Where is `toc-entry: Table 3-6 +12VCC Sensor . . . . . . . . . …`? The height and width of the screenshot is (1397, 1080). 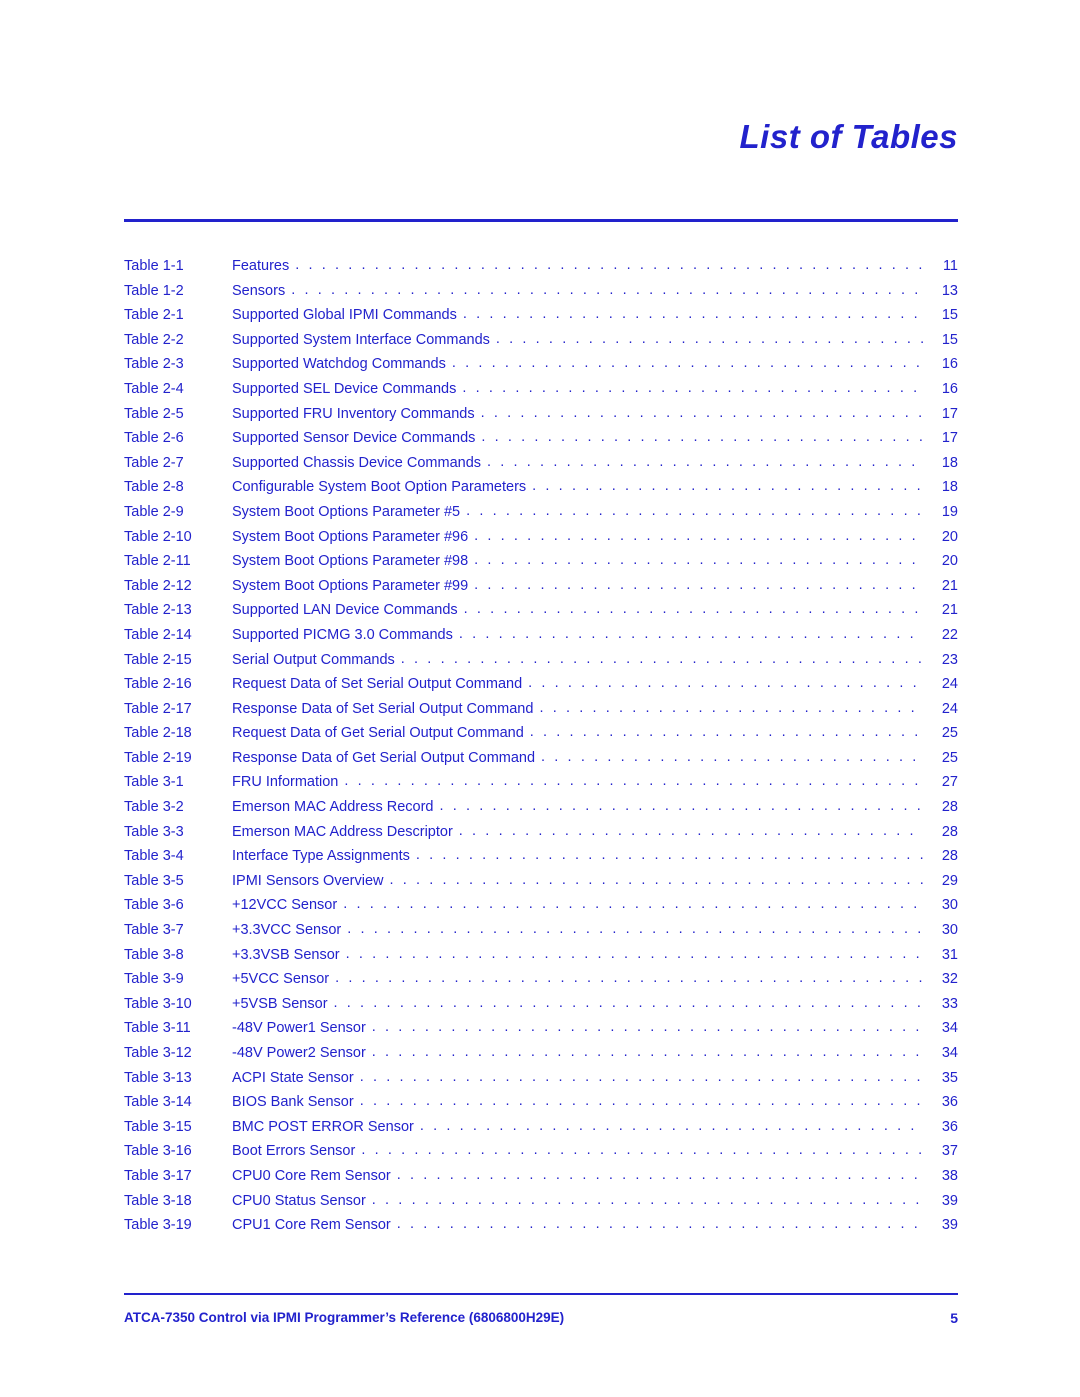
toc-entry: Table 3-6 +12VCC Sensor . . . . . . . . . … is located at coordinates (541, 909).